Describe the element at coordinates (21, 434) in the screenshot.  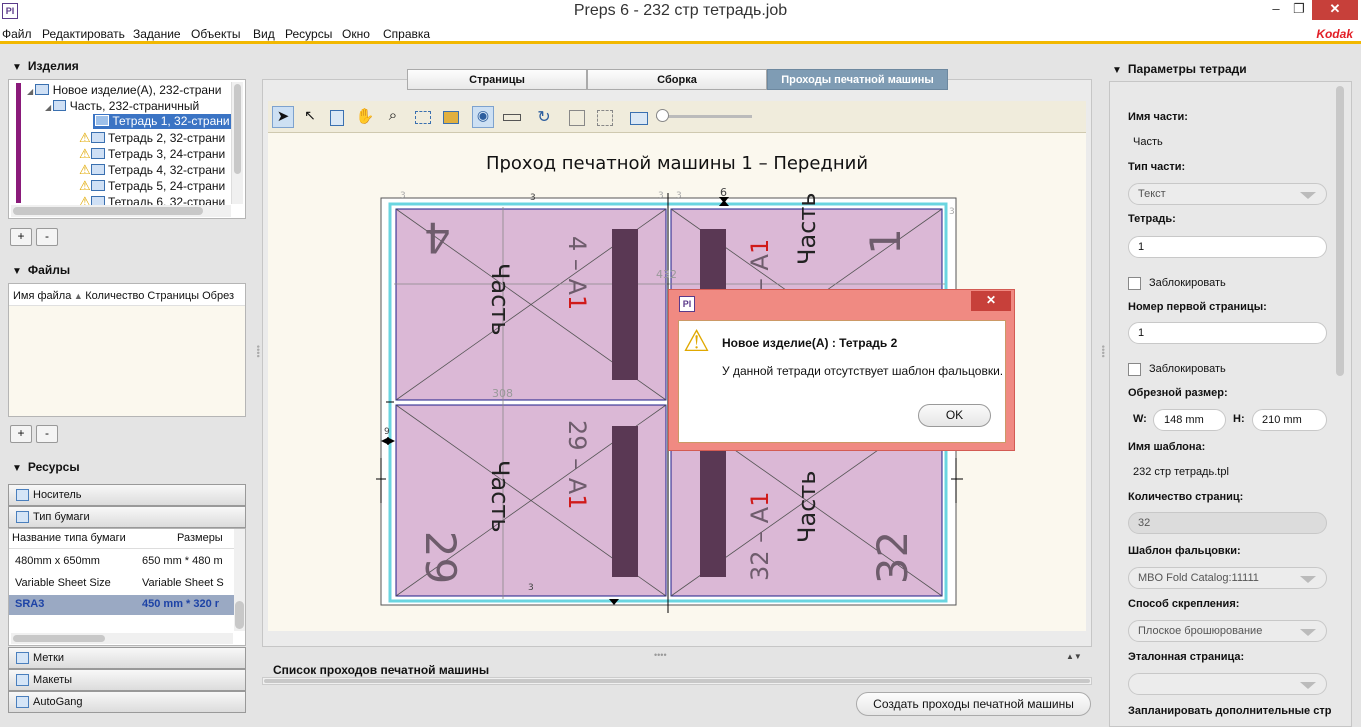
I see `add-file-button: +` at that location.